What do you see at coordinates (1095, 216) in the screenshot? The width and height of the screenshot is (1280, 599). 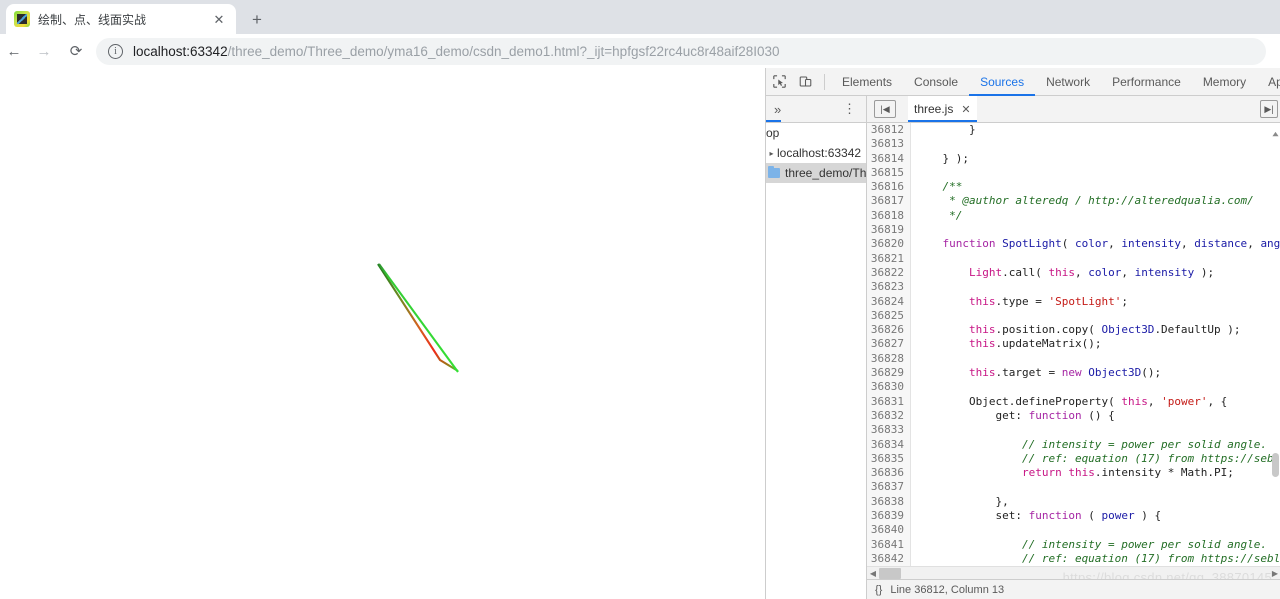 I see `code-line: */` at bounding box center [1095, 216].